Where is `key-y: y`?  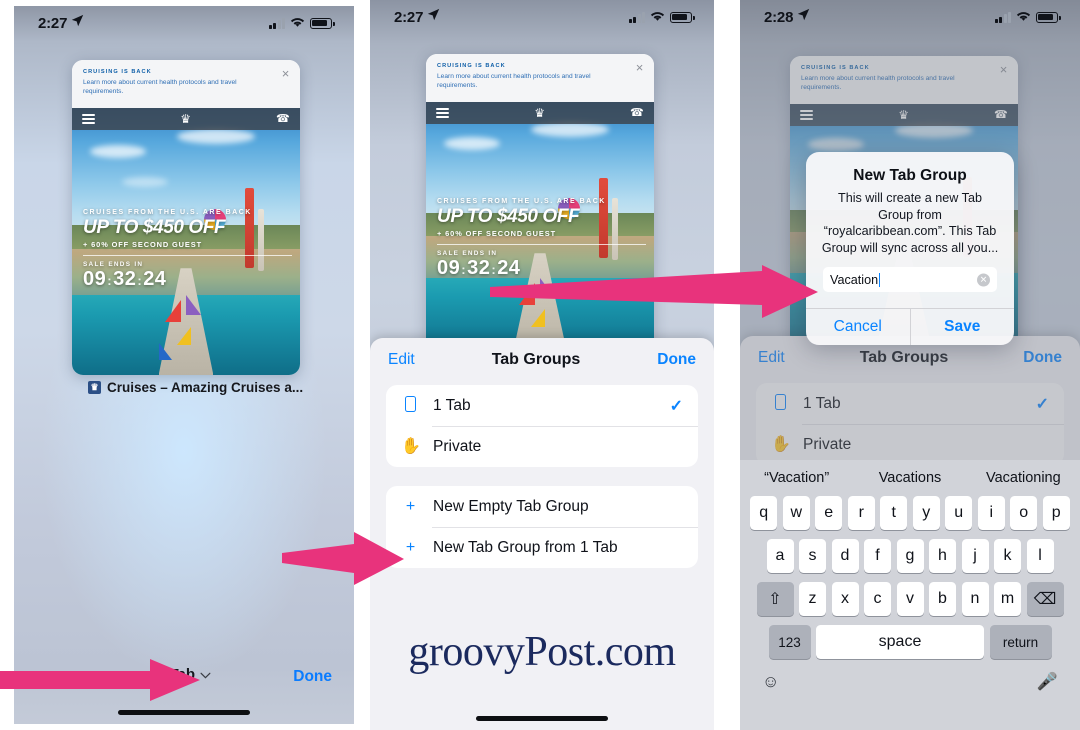
key-y: y is located at coordinates (926, 513).